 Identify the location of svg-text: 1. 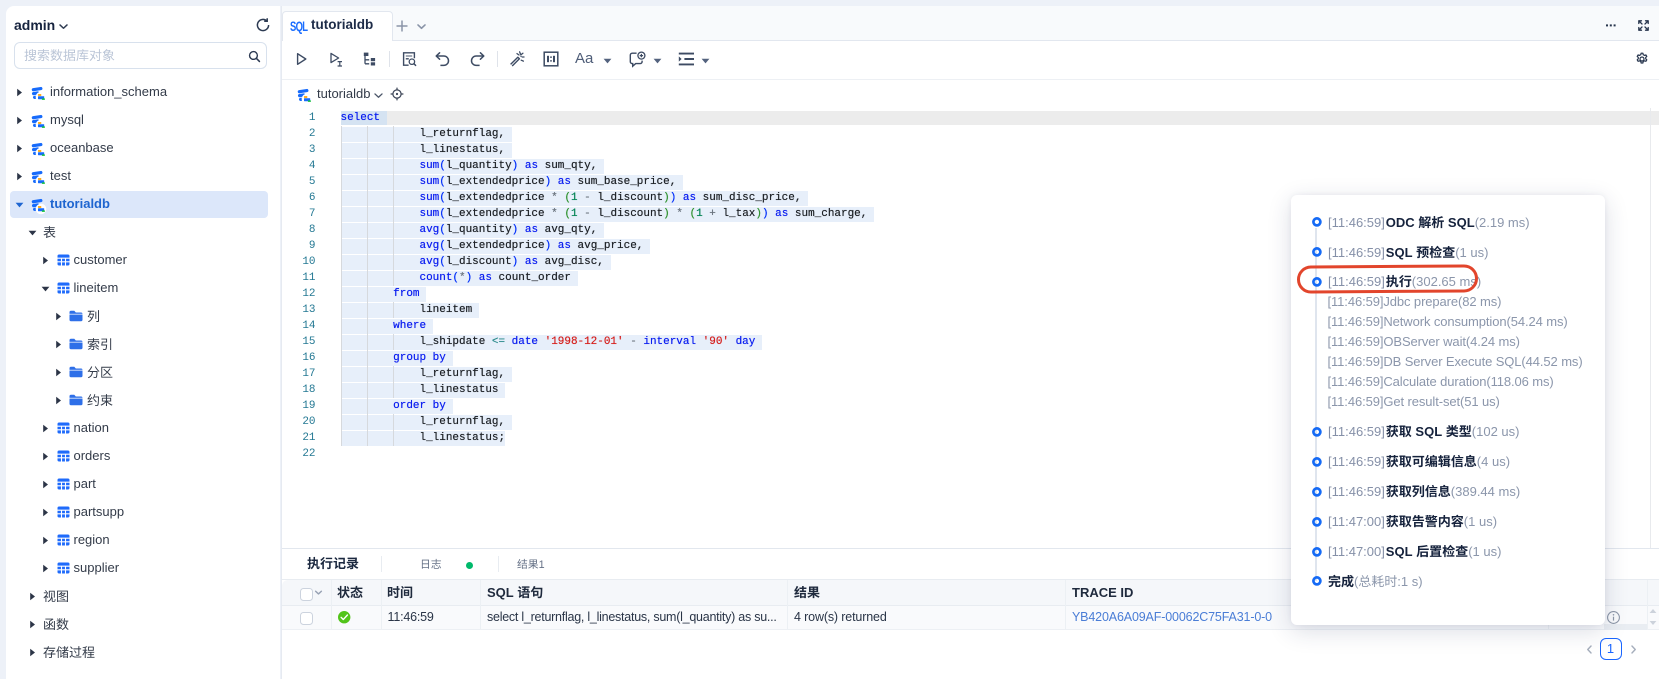
(541, 565).